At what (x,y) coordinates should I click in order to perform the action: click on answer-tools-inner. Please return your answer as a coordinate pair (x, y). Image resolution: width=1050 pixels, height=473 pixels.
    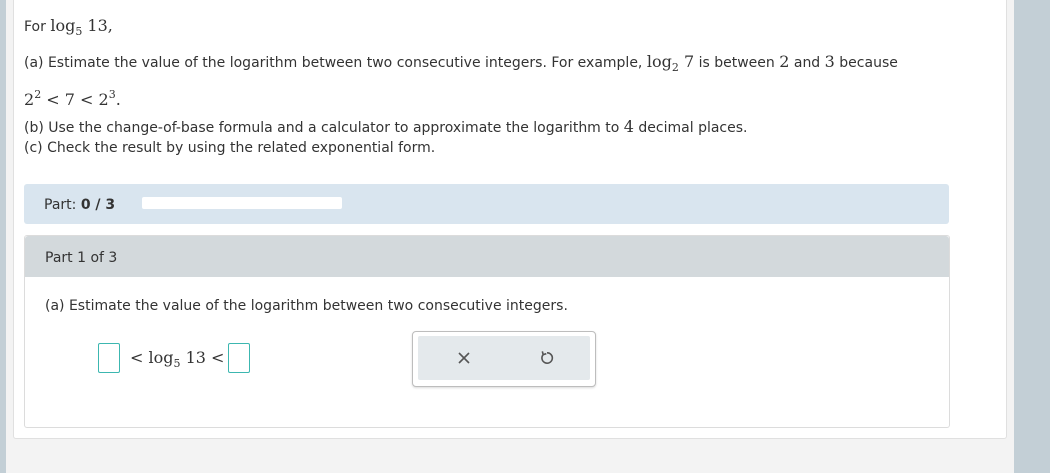
    Looking at the image, I should click on (504, 358).